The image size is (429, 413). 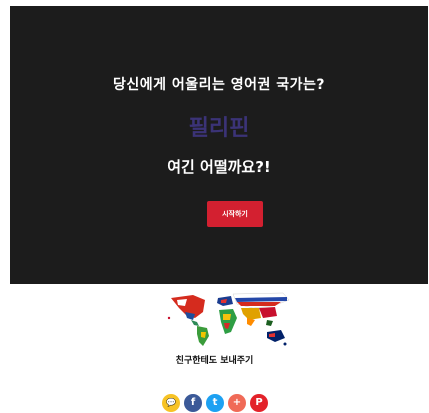 What do you see at coordinates (235, 214) in the screenshot?
I see `start-button: 시작하기` at bounding box center [235, 214].